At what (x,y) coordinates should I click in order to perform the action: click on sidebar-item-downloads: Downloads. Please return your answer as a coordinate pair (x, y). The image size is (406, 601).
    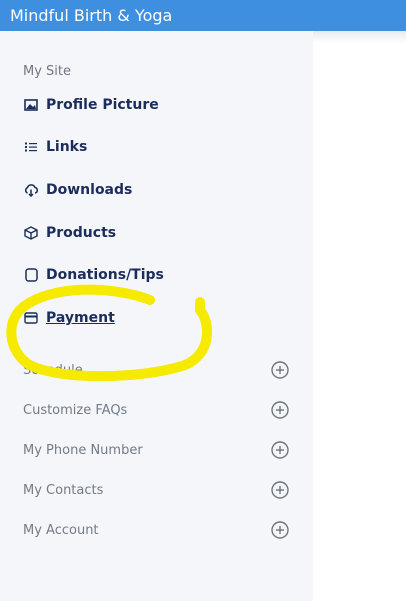
    Looking at the image, I should click on (78, 190).